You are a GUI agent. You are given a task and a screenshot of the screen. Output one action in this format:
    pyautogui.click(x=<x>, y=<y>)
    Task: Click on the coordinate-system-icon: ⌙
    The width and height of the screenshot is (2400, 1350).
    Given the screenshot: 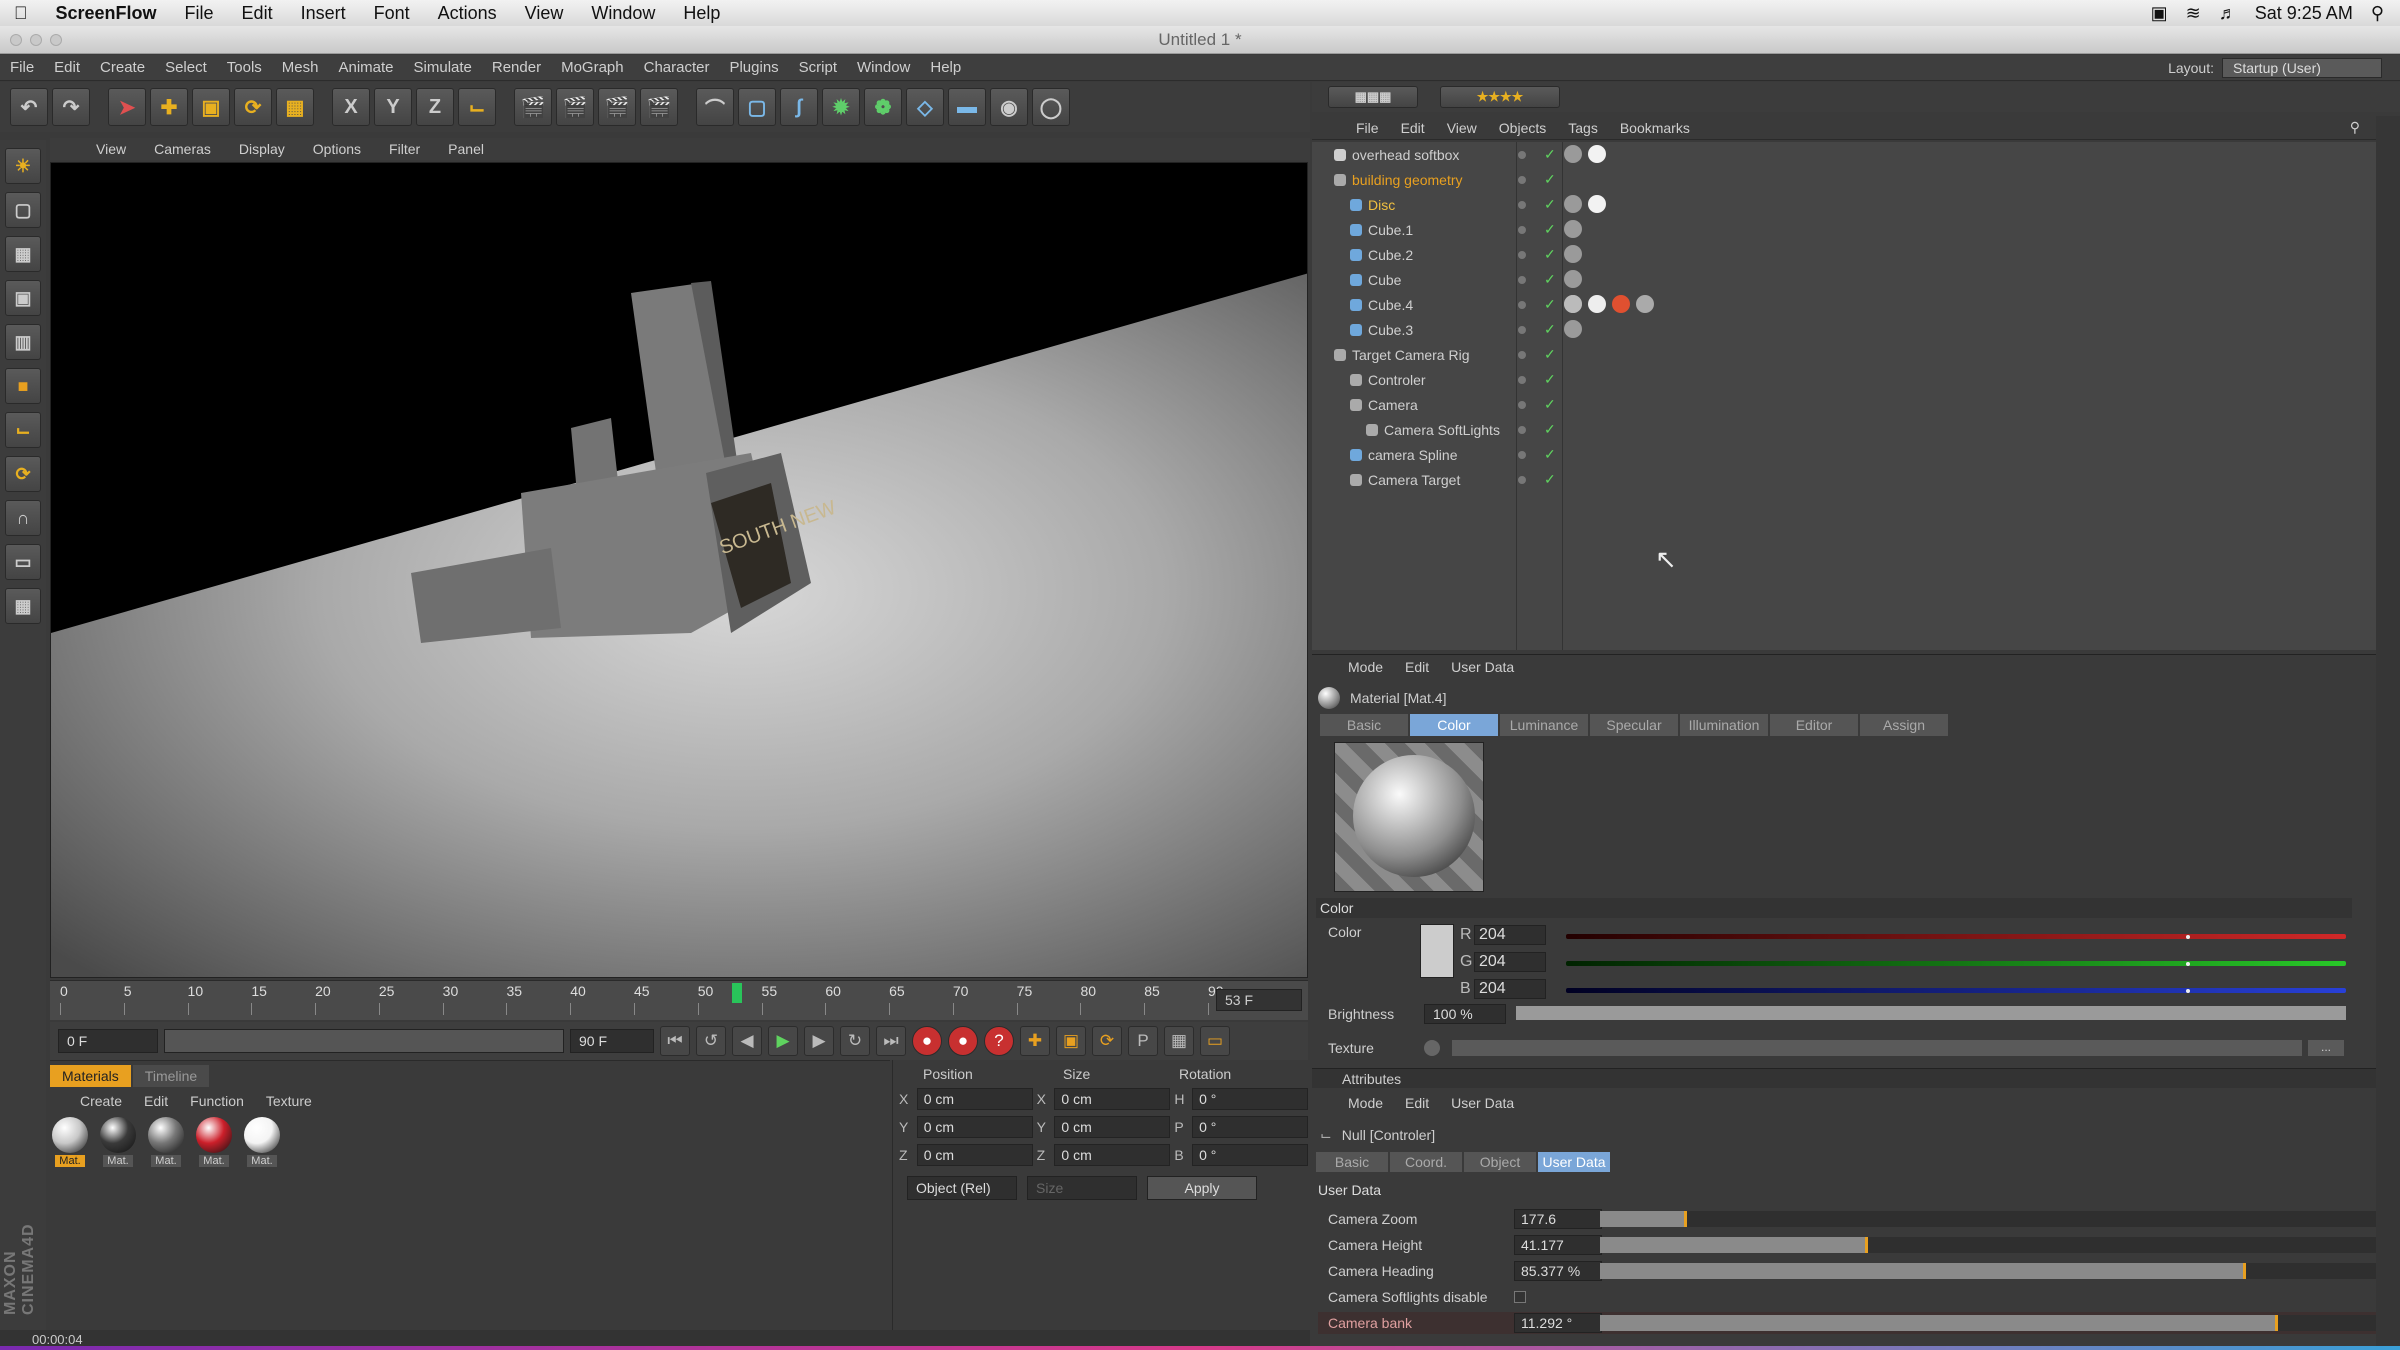 What is the action you would take?
    pyautogui.click(x=477, y=107)
    